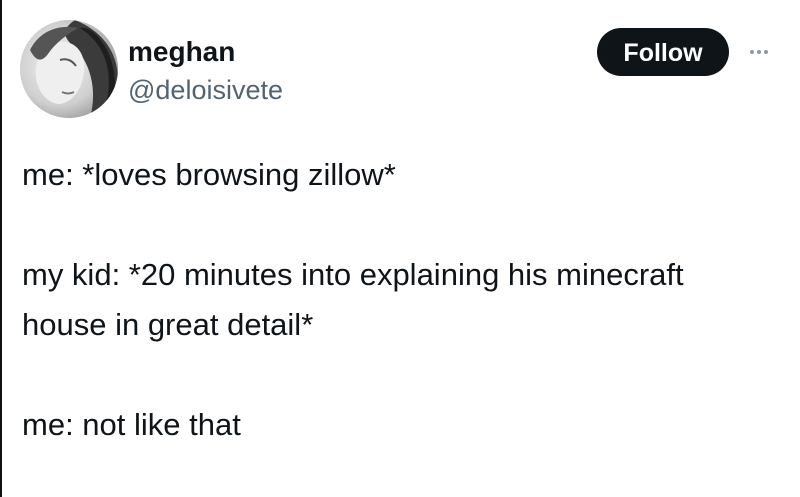 The width and height of the screenshot is (800, 497). What do you see at coordinates (168, 324) in the screenshot?
I see `tweet-line: house in great detail*` at bounding box center [168, 324].